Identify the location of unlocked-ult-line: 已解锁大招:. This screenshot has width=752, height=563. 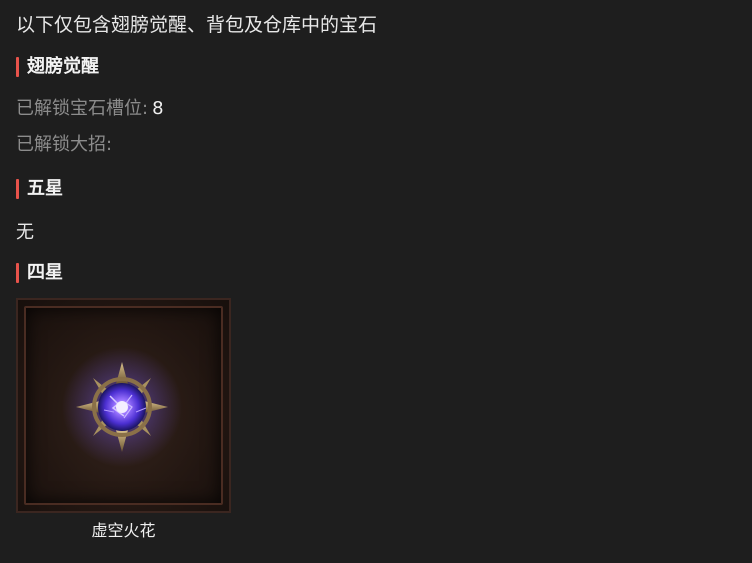
(66, 145).